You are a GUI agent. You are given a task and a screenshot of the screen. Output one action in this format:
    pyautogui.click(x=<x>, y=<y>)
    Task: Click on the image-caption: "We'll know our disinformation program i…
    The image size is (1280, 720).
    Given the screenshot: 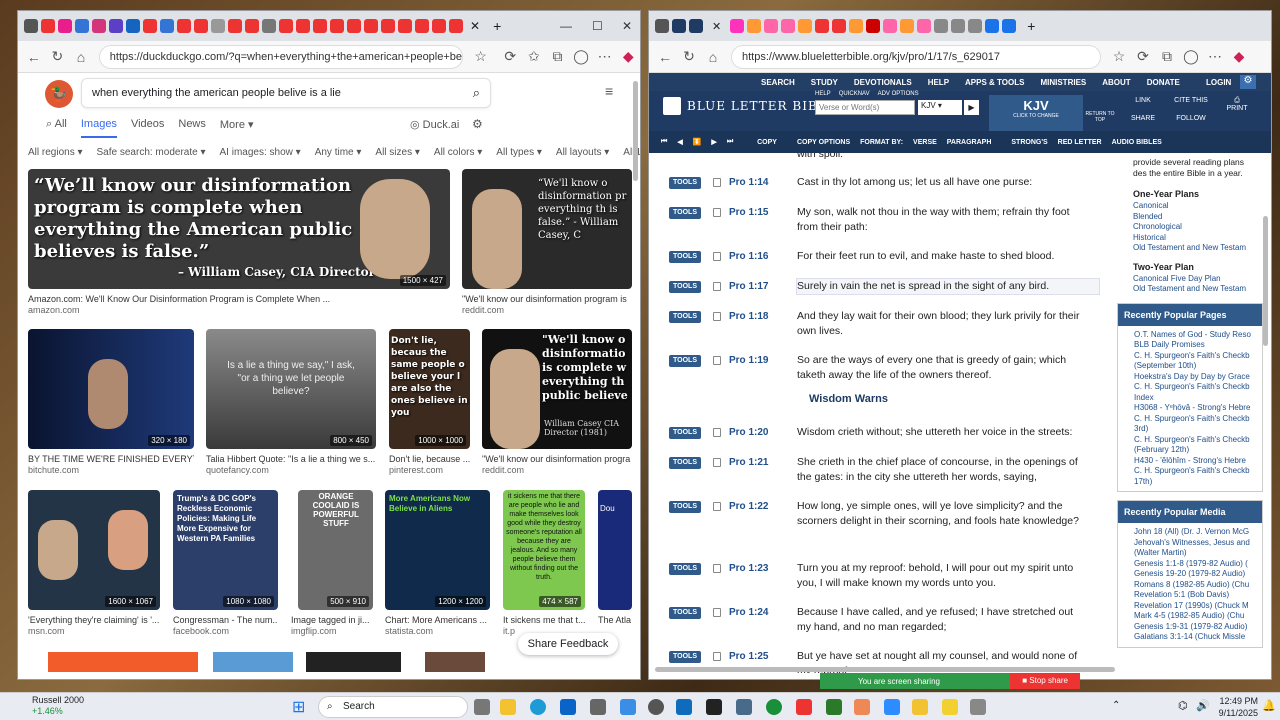 What is the action you would take?
    pyautogui.click(x=547, y=299)
    